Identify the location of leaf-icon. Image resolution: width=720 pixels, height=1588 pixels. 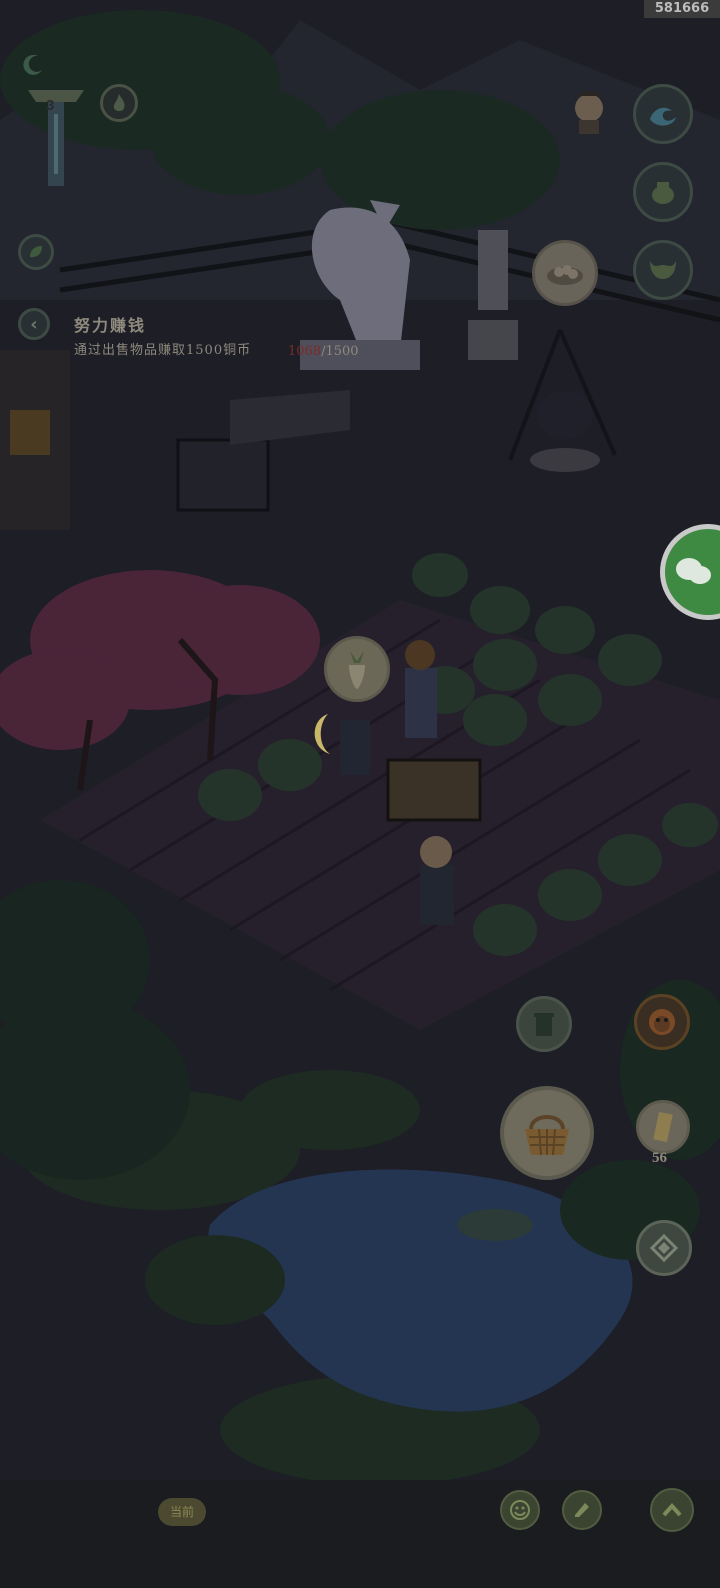
(36, 252).